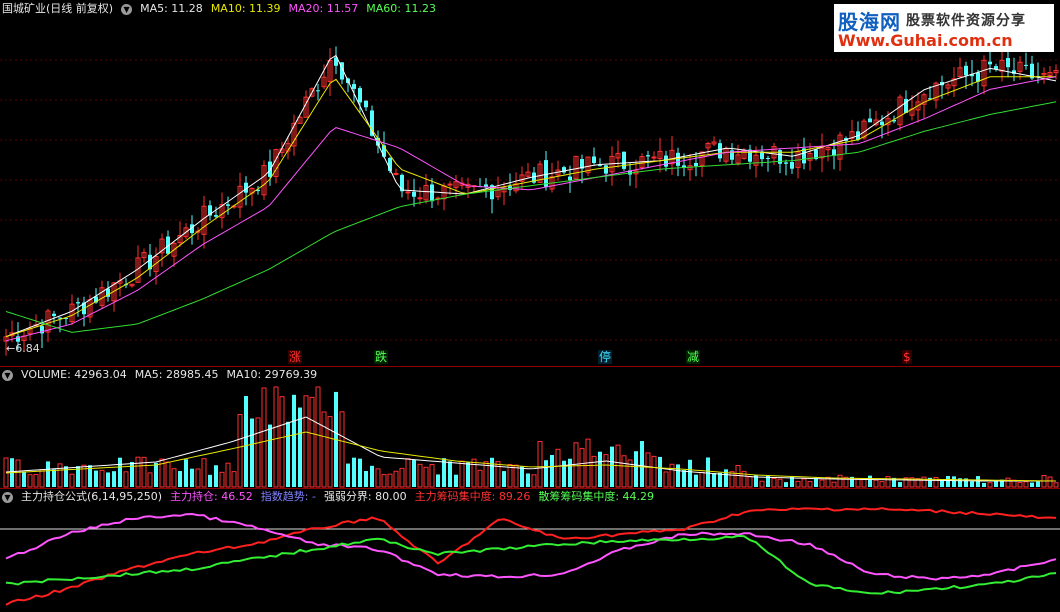 The image size is (1060, 612). Describe the element at coordinates (531, 564) in the screenshot. I see `retail-concentration-line` at that location.